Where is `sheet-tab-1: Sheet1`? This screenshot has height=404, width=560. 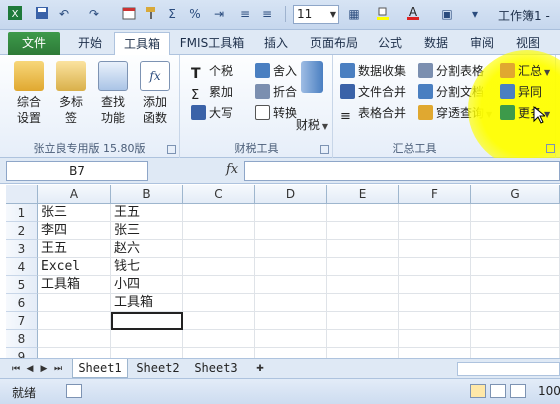
sheet-tab-1: Sheet1 is located at coordinates (100, 368).